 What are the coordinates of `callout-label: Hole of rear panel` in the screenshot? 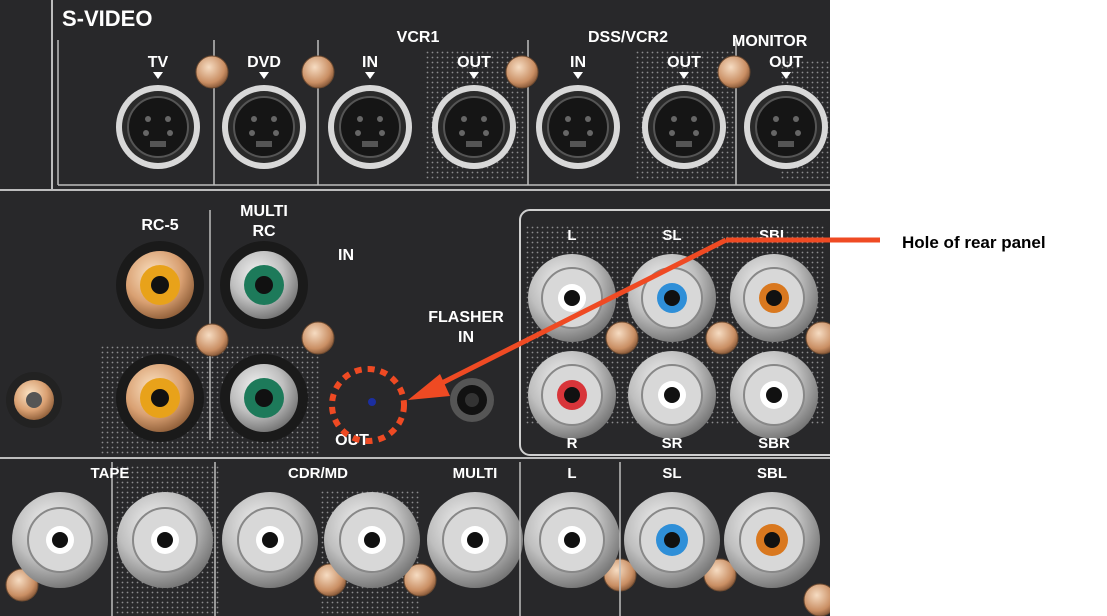 It's located at (974, 242).